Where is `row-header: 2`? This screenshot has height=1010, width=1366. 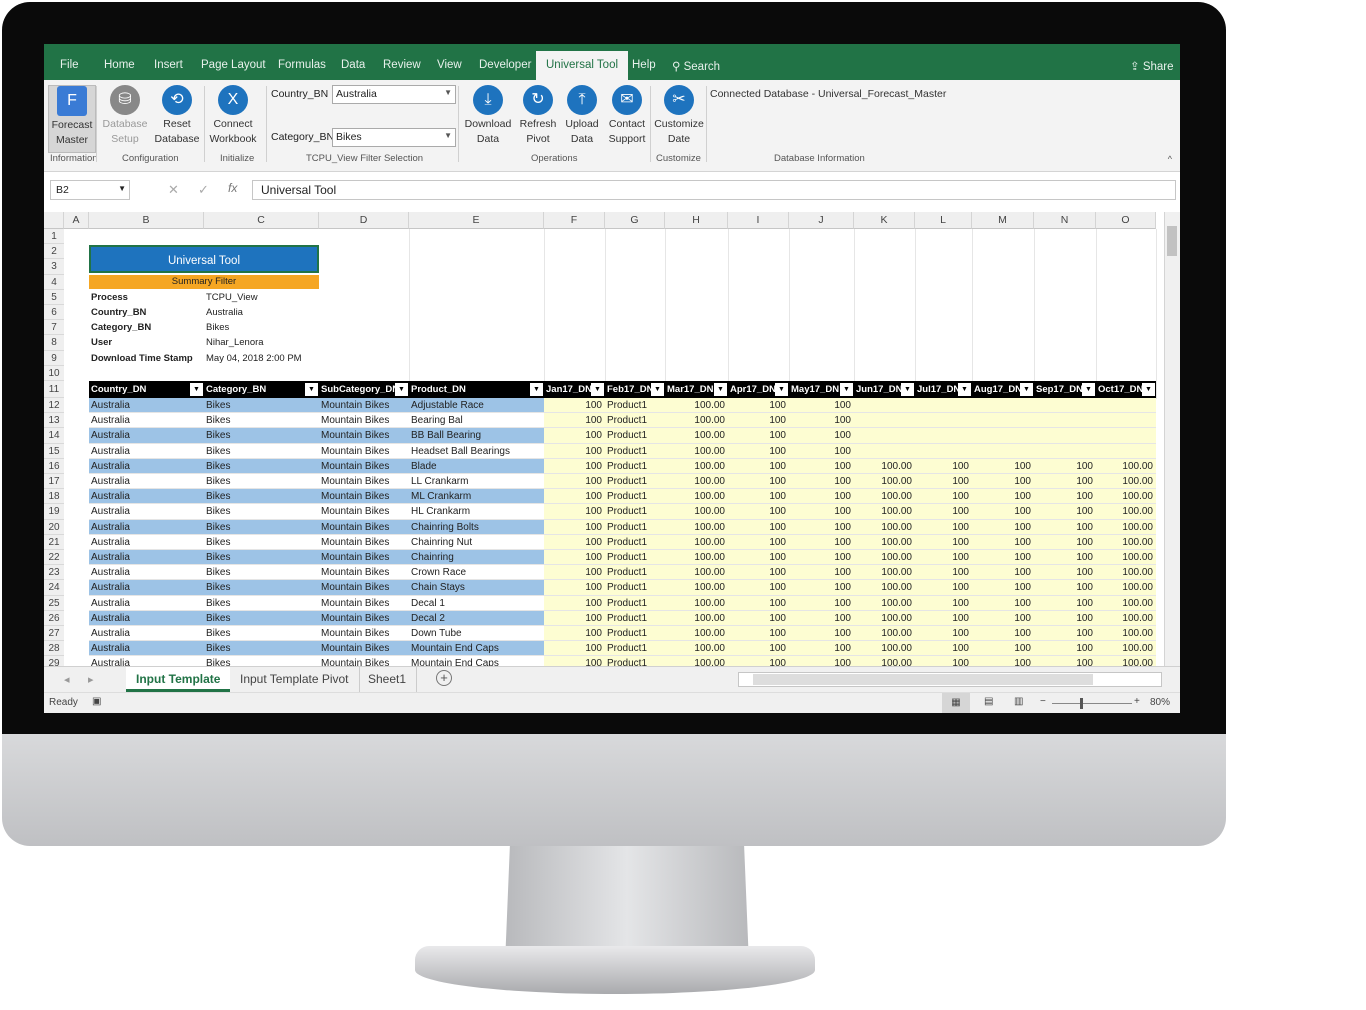
row-header: 2 is located at coordinates (54, 252).